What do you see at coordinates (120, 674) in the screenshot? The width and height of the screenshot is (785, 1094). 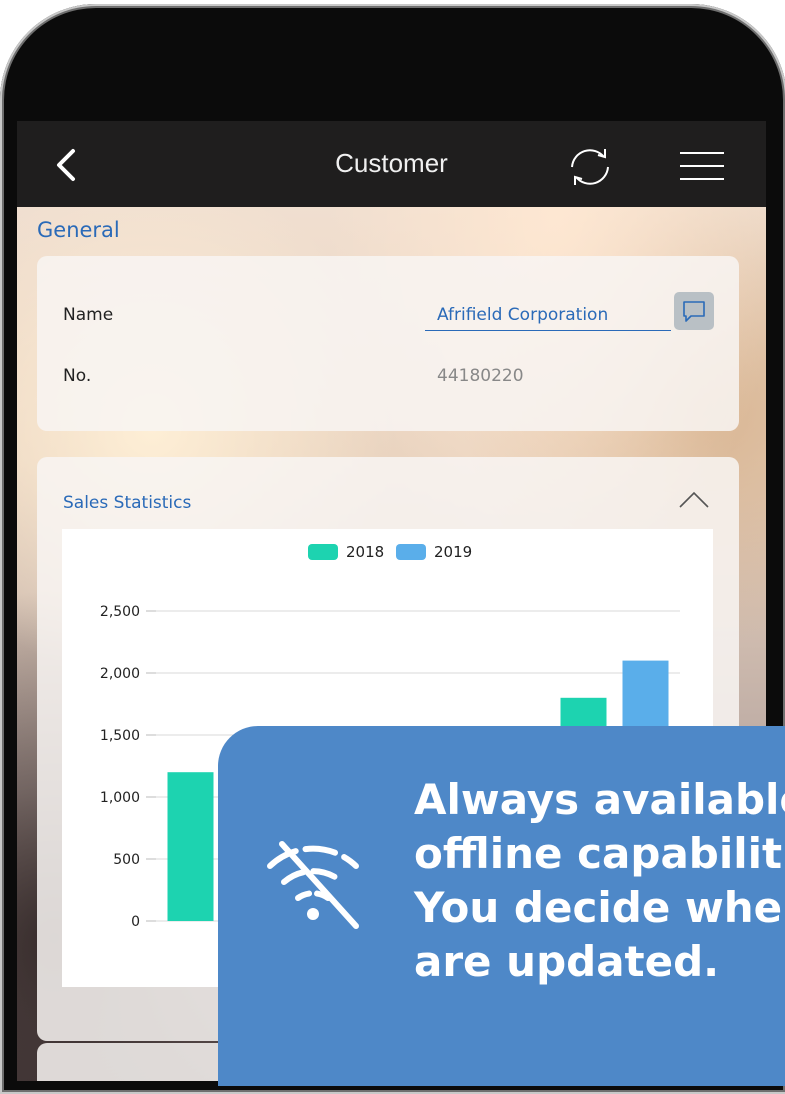 I see `y-tick-label: 2,000` at bounding box center [120, 674].